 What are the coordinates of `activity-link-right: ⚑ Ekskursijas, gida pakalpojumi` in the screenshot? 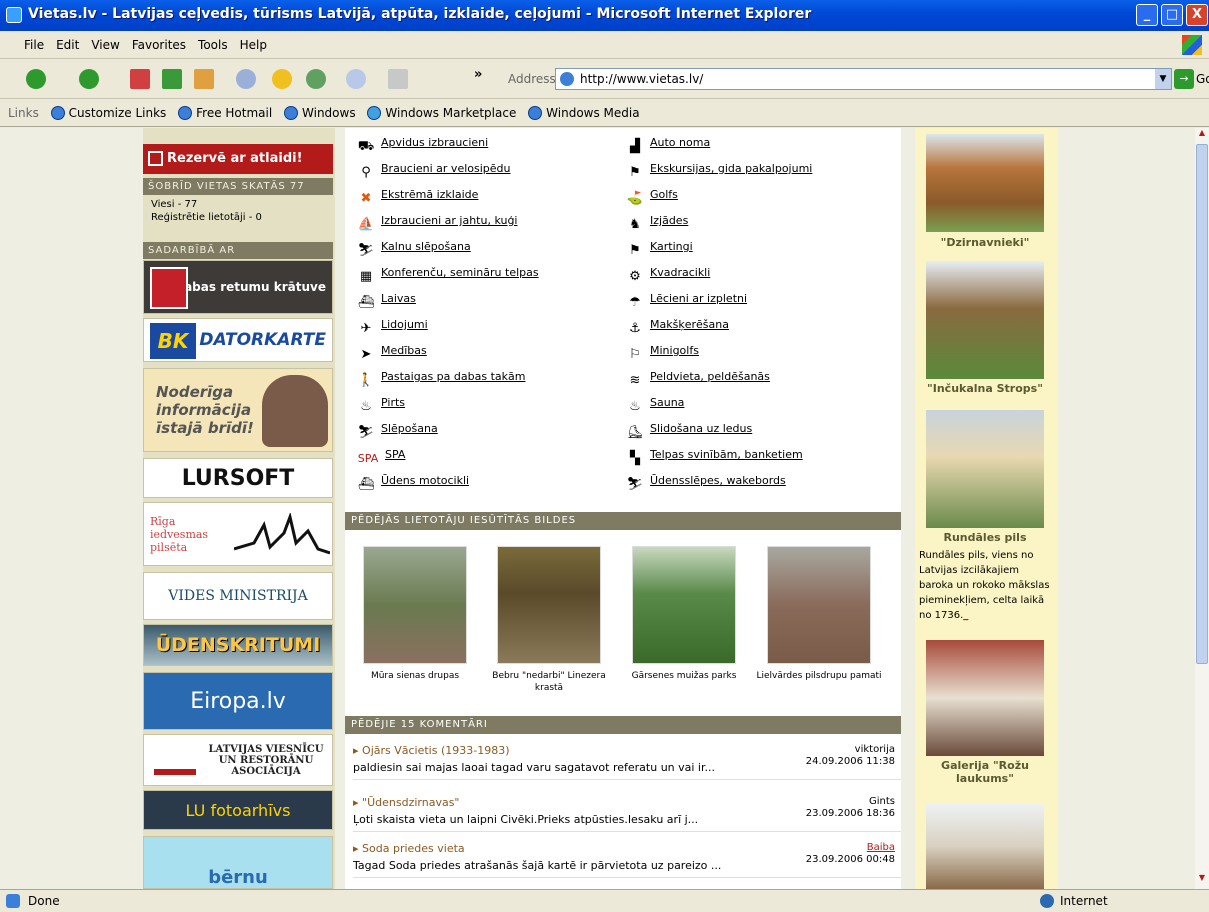 It's located at (756, 175).